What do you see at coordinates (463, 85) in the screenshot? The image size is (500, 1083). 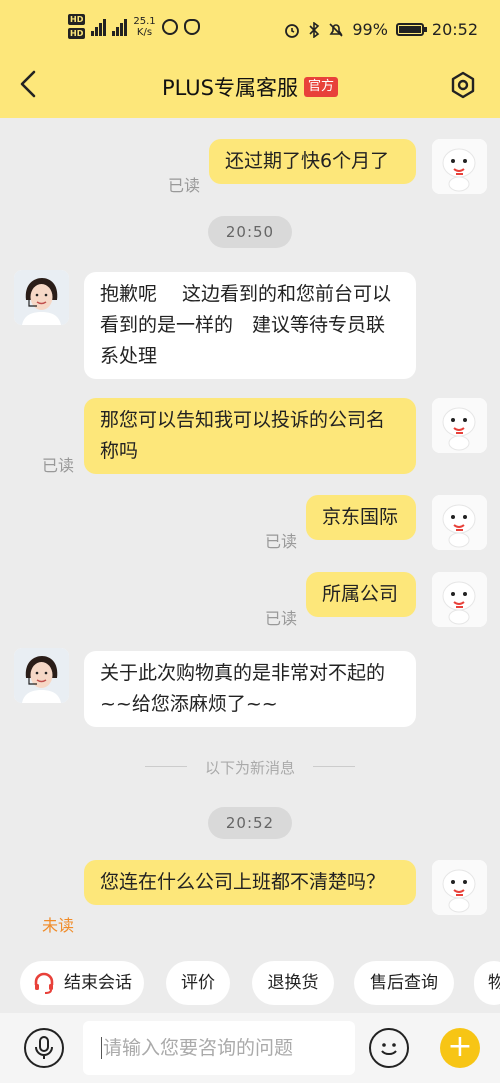 I see `settings-button` at bounding box center [463, 85].